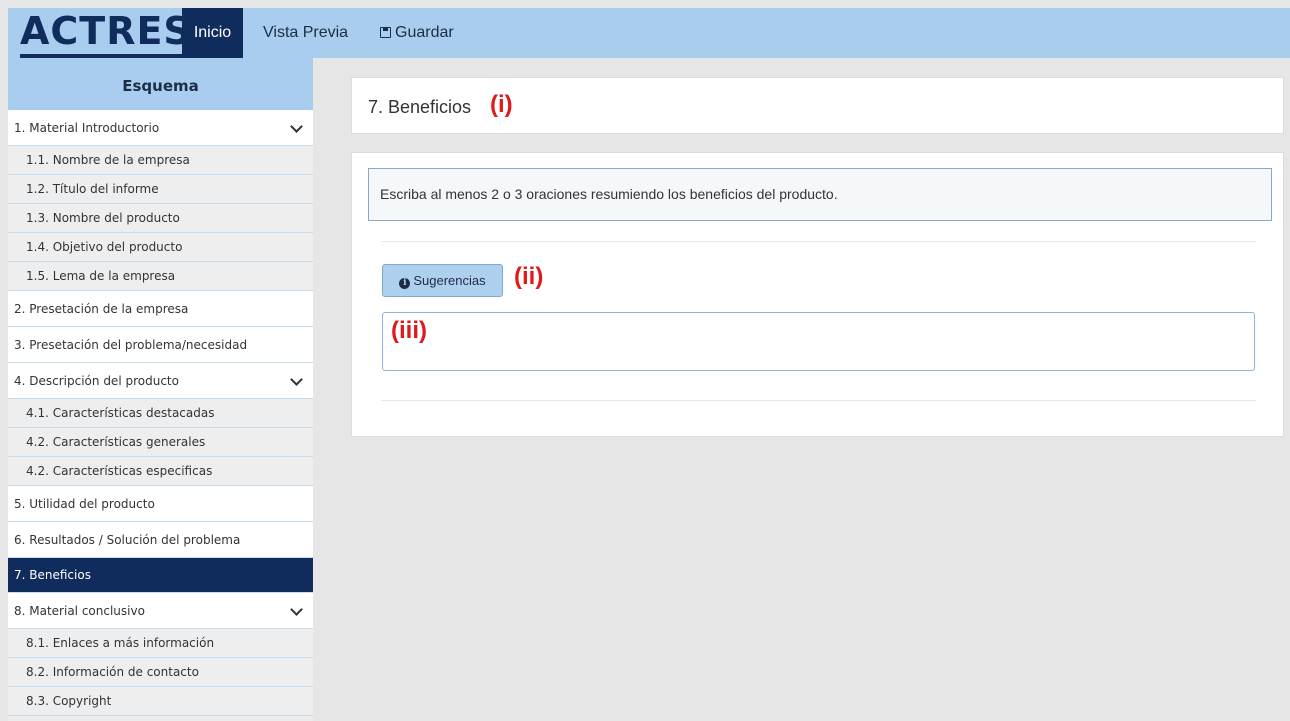 The width and height of the screenshot is (1290, 721). I want to click on sidebar-subitem: 8.1. Enlaces a más información, so click(160, 643).